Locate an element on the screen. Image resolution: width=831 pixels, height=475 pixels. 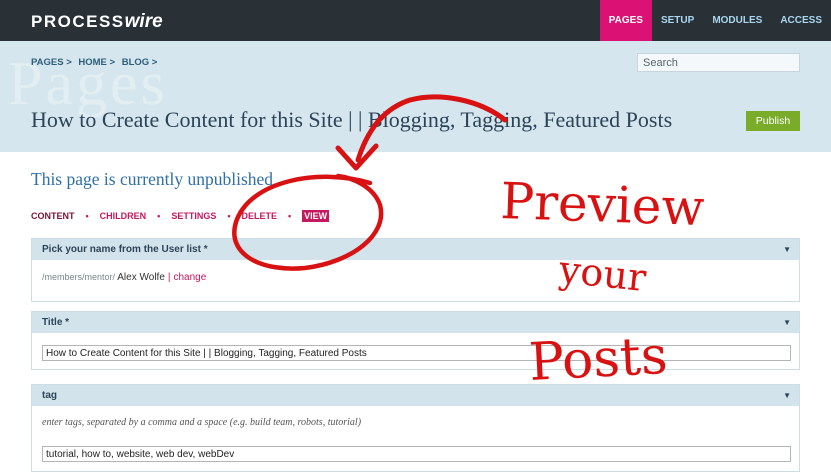
logo-suffix: wire is located at coordinates (143, 21).